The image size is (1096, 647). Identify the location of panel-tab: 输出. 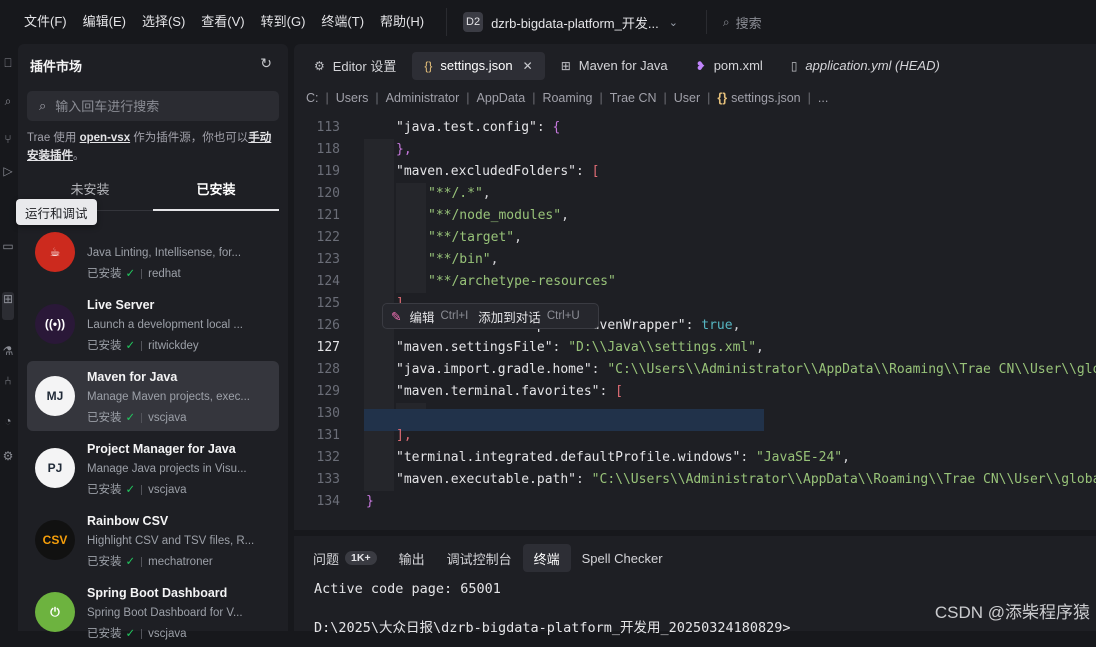
(412, 558).